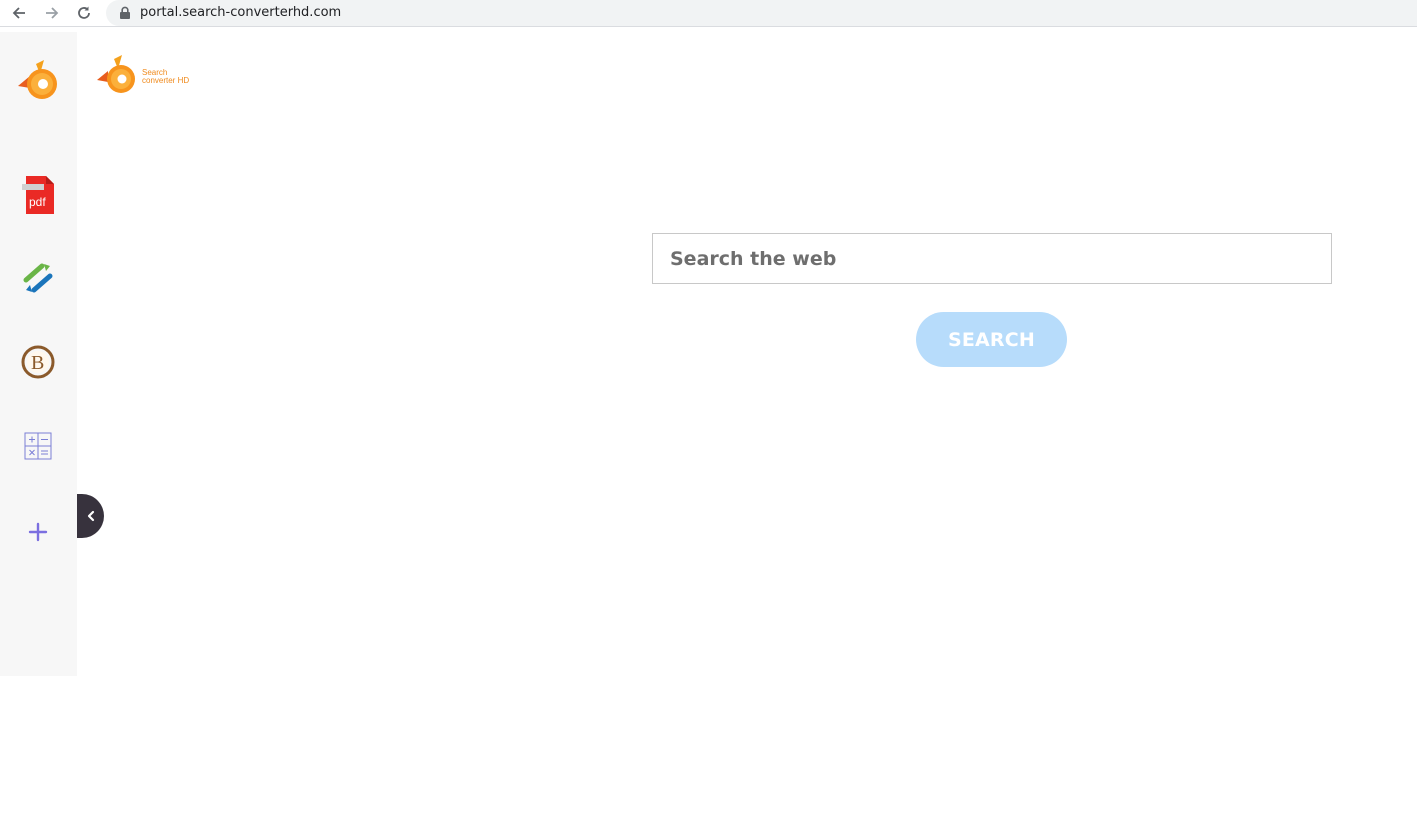 This screenshot has height=824, width=1417. Describe the element at coordinates (116, 74) in the screenshot. I see `brand-logo-icon` at that location.